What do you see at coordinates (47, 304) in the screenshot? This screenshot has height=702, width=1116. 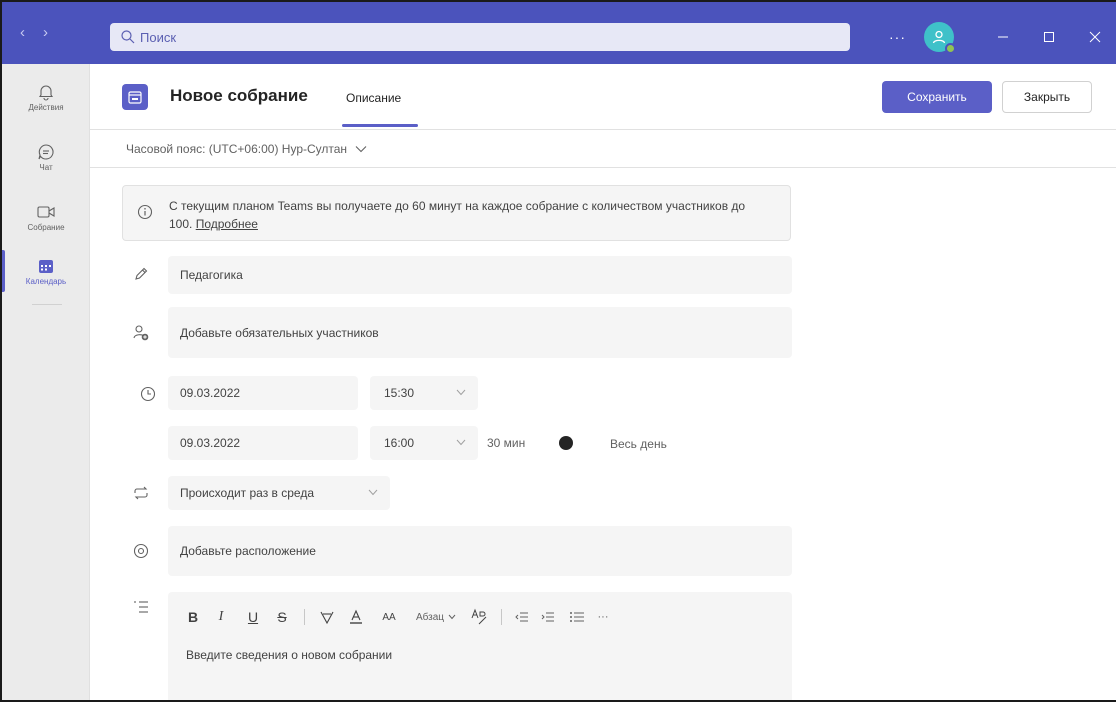 I see `rail-divider` at bounding box center [47, 304].